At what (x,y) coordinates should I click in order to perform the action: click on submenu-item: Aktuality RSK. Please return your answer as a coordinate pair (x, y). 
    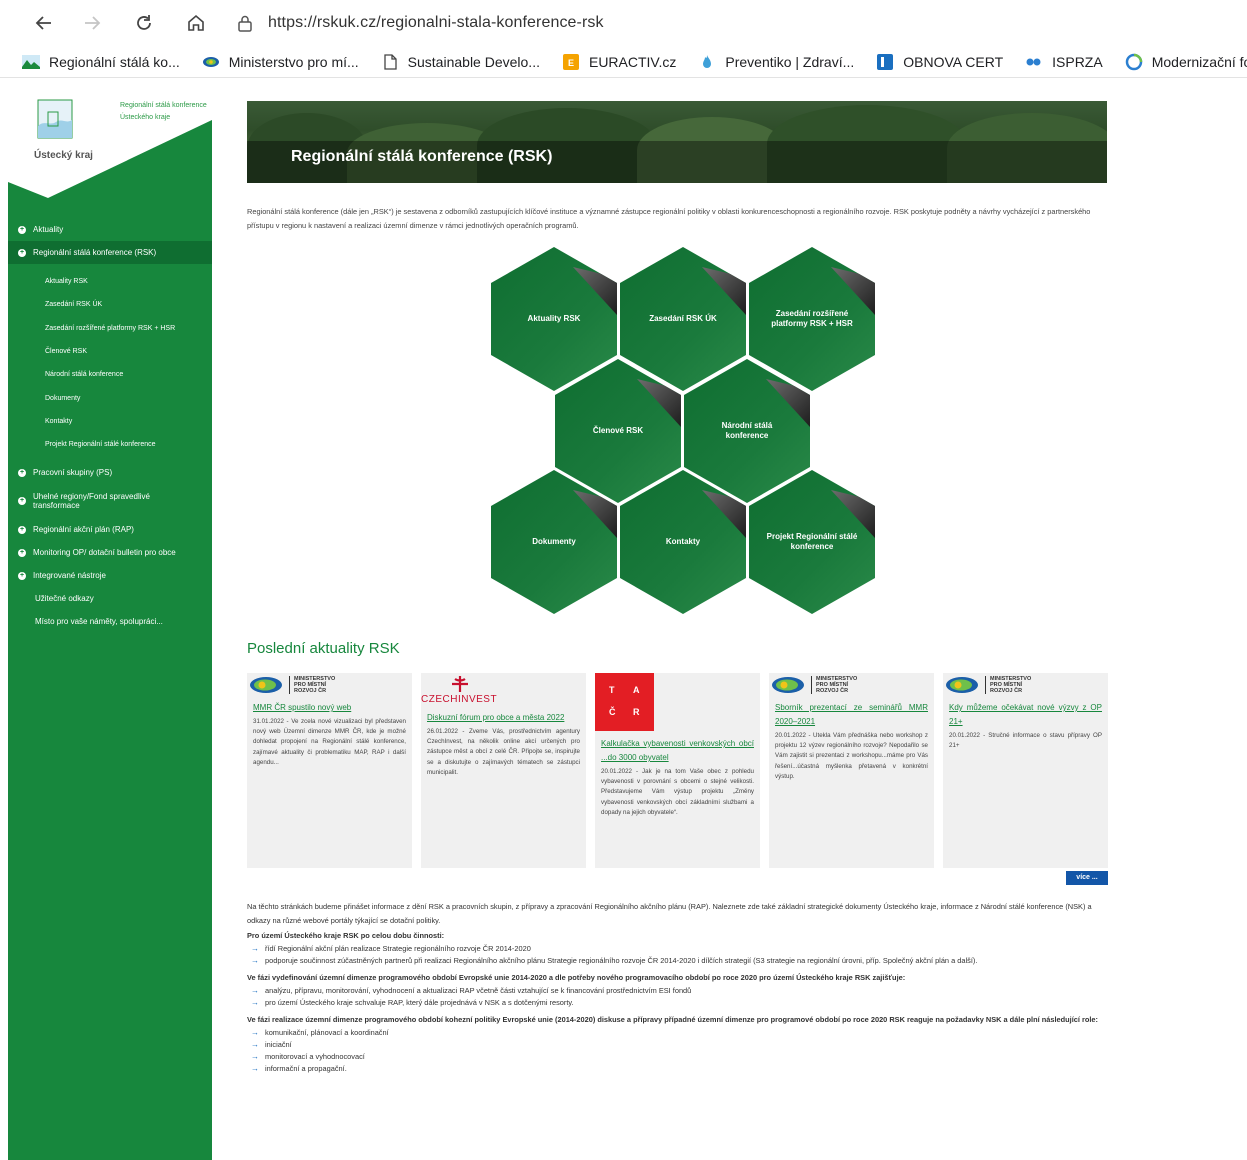
    Looking at the image, I should click on (110, 281).